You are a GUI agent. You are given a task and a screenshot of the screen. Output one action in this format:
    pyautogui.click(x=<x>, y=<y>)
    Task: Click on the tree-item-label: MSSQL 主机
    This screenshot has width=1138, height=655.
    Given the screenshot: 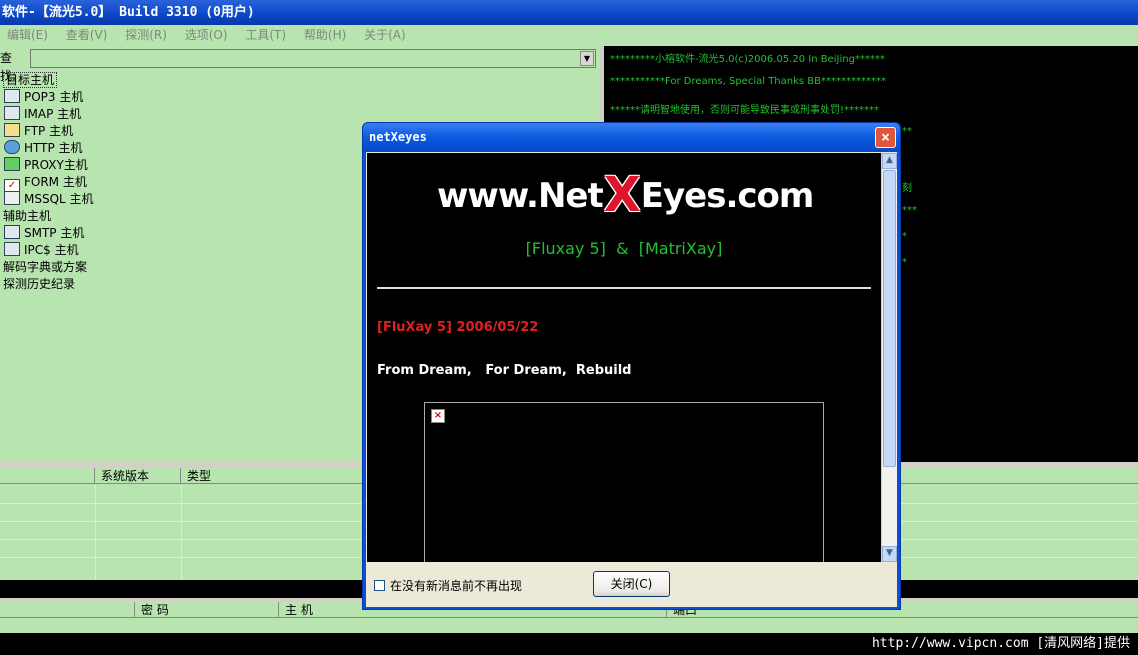 What is the action you would take?
    pyautogui.click(x=59, y=199)
    